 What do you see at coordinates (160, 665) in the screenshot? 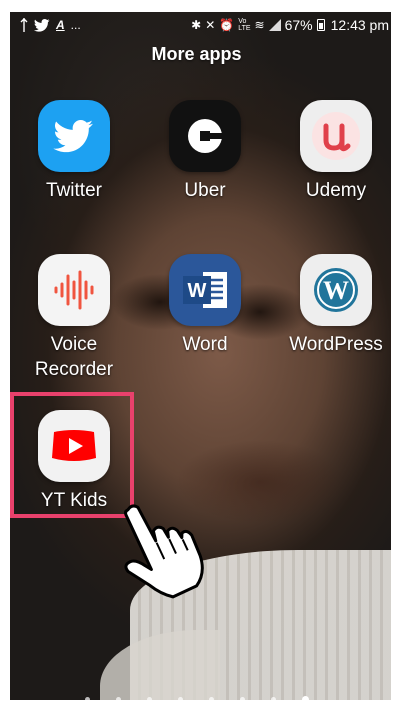
I see `wallpaper-shirt-shadow` at bounding box center [160, 665].